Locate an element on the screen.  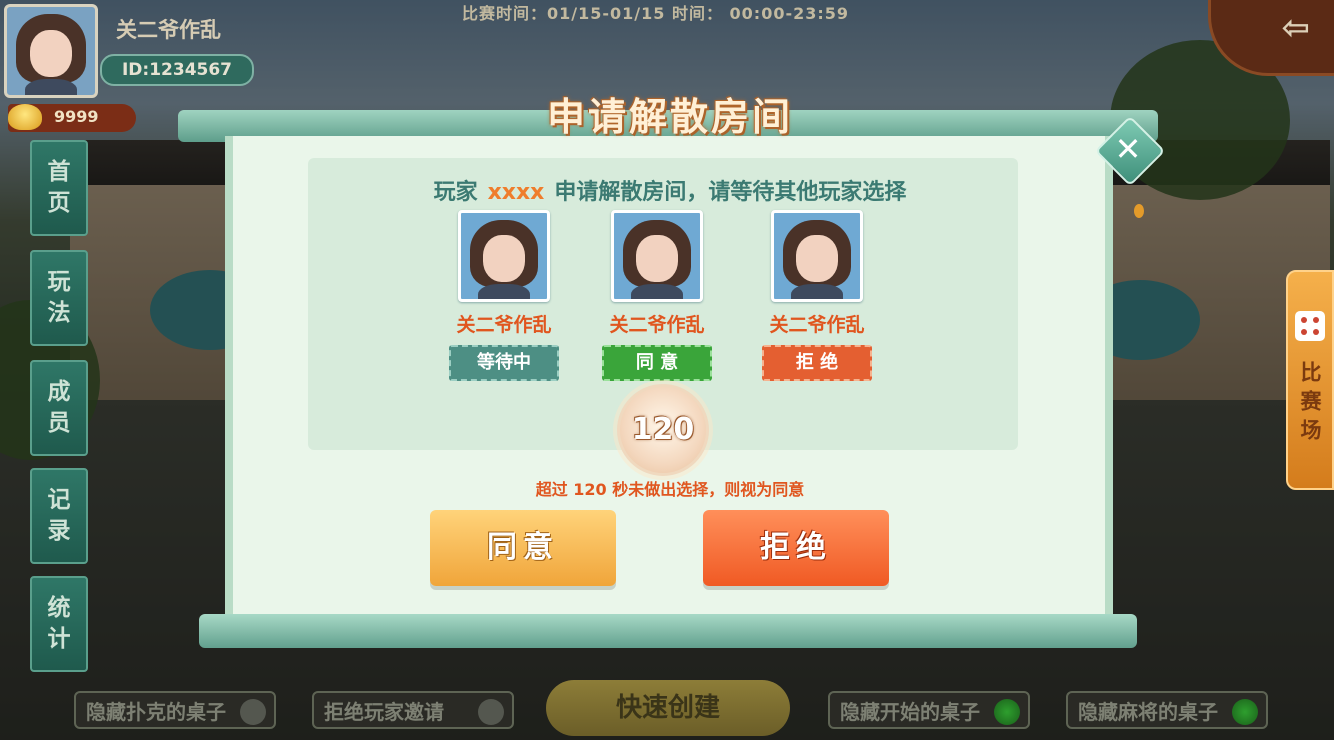
scroll-rod-bottom is located at coordinates (668, 631).